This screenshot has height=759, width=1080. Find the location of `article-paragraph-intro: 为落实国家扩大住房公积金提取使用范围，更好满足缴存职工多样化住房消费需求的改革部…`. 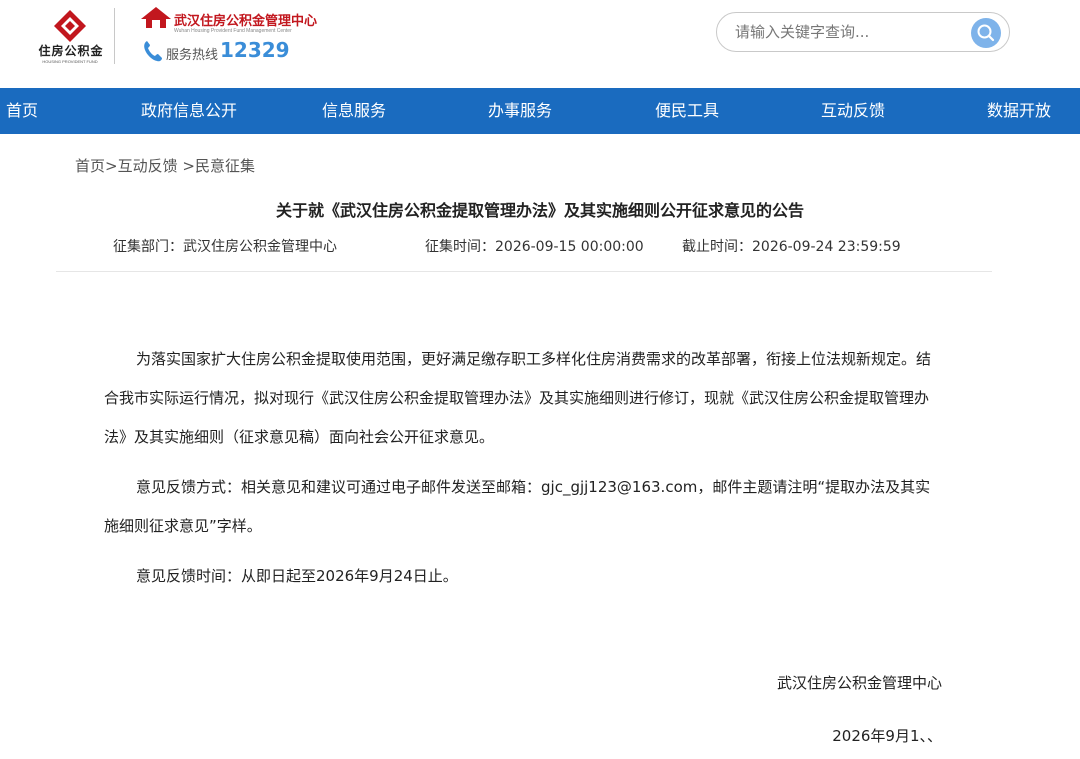

article-paragraph-intro: 为落实国家扩大住房公积金提取使用范围，更好满足缴存职工多样化住房消费需求的改革部… is located at coordinates (518, 398).